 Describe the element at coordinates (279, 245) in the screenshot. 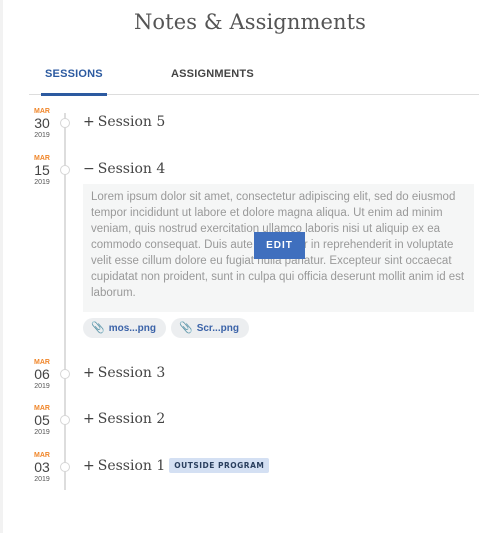

I see `edit-button: EDIT` at that location.